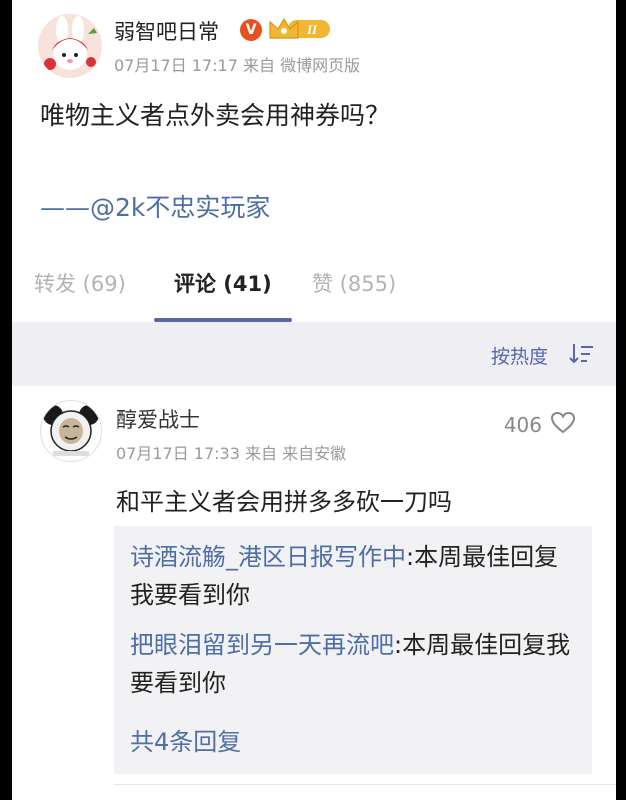 Image resolution: width=626 pixels, height=800 pixels. I want to click on panda-meme-avatar-icon, so click(71, 431).